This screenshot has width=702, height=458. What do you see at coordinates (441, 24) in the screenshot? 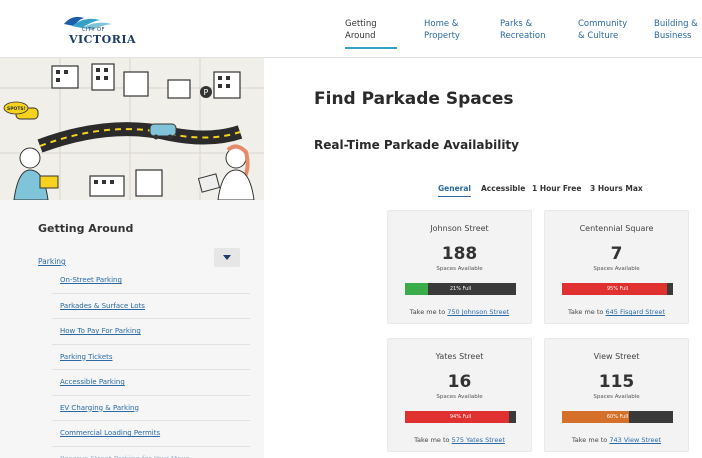
I see `nav-label-line1: Home &` at bounding box center [441, 24].